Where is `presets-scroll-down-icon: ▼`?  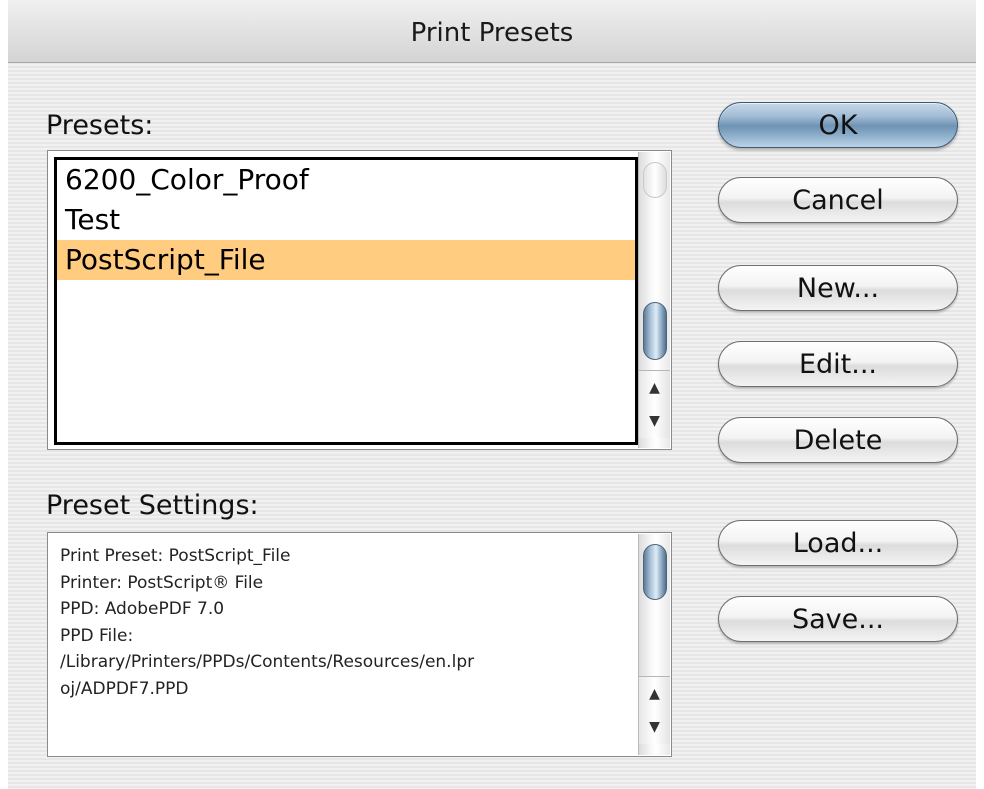
presets-scroll-down-icon: ▼ is located at coordinates (654, 421).